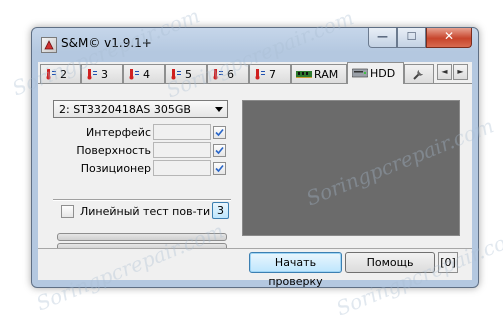  I want to click on tab-scroll-left-button: ◄, so click(444, 72).